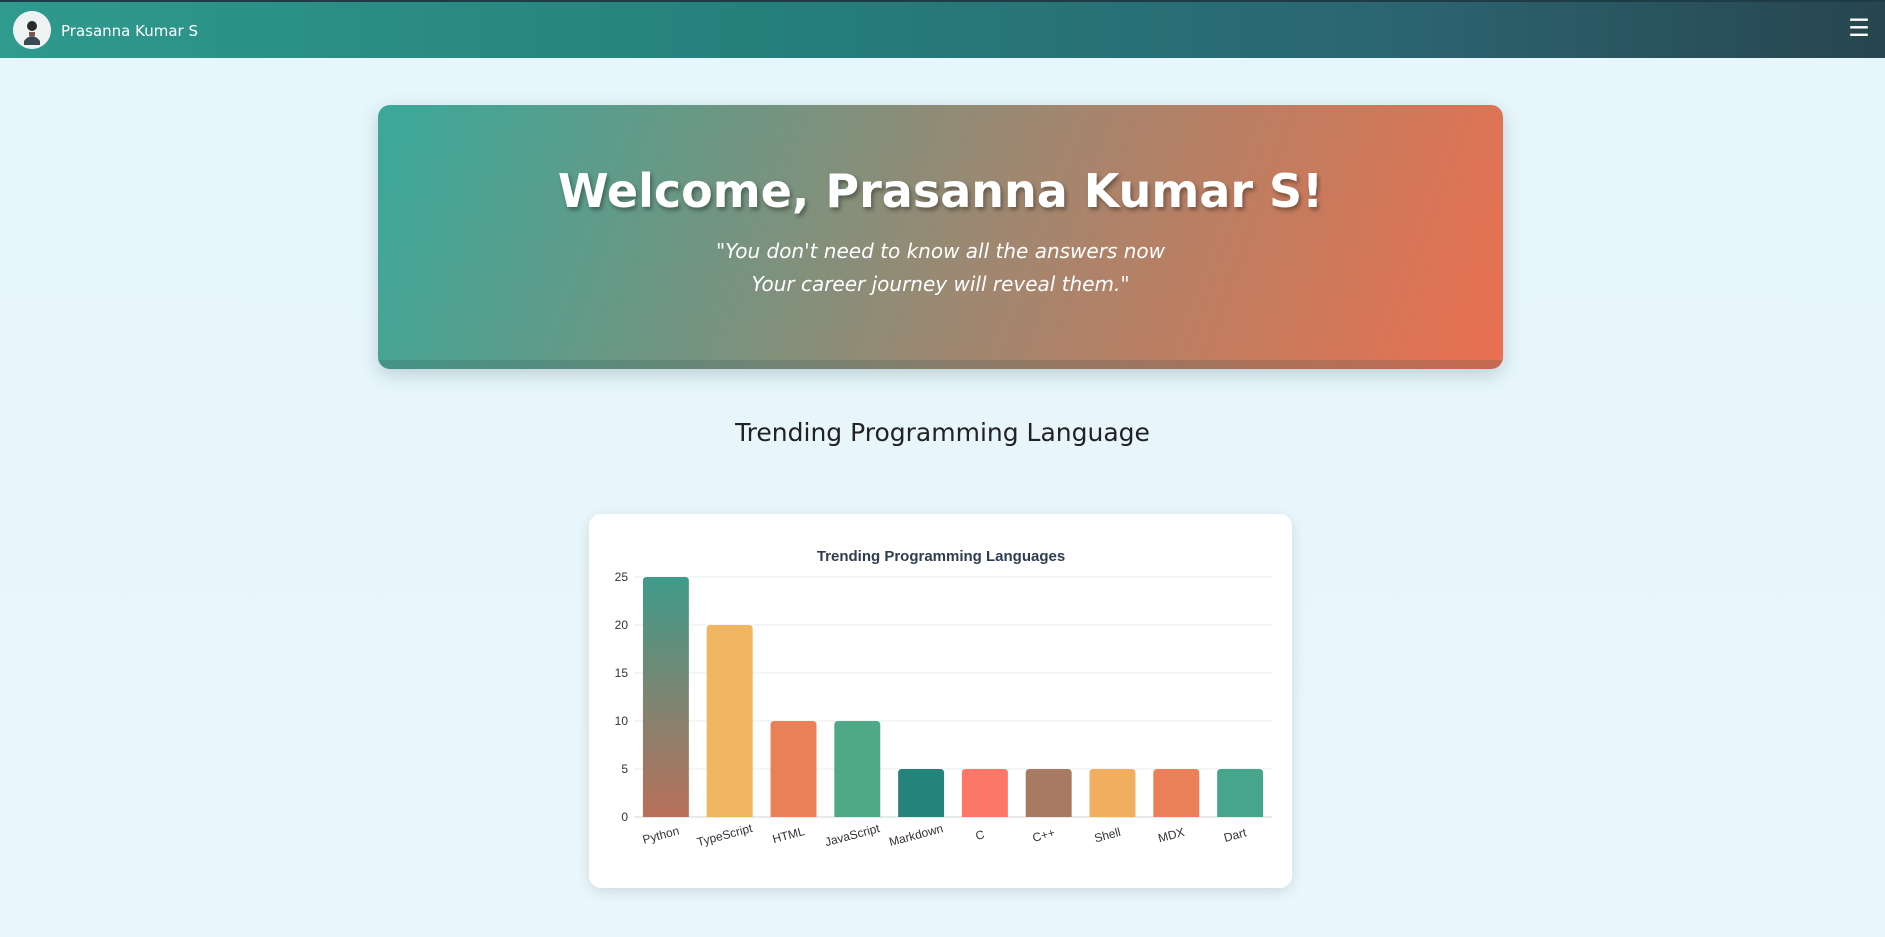 Image resolution: width=1885 pixels, height=937 pixels. What do you see at coordinates (622, 577) in the screenshot?
I see `y-tick-label: 25` at bounding box center [622, 577].